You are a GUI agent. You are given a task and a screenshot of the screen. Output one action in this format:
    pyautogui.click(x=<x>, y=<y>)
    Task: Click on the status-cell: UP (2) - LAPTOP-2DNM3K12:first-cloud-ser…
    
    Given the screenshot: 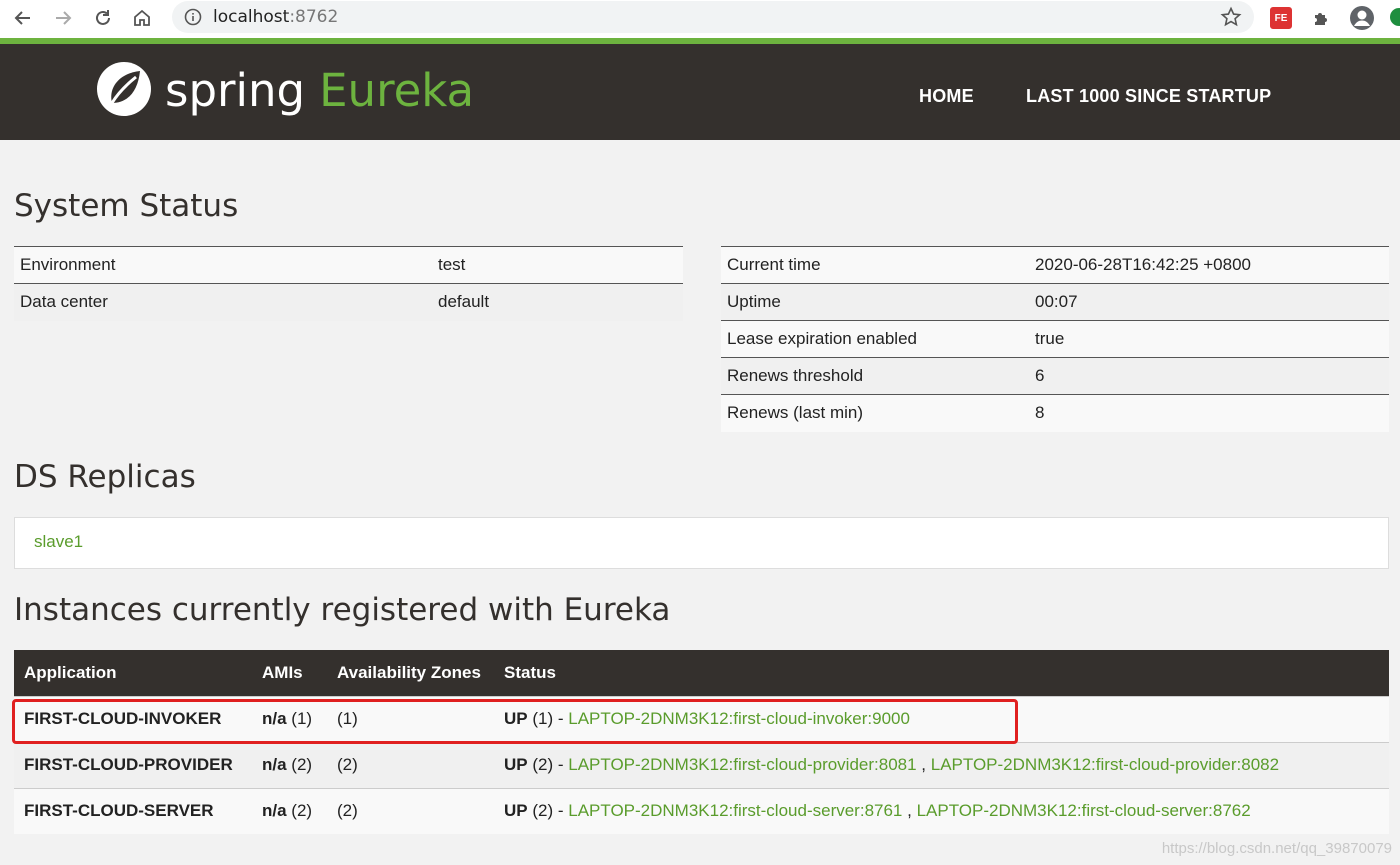 What is the action you would take?
    pyautogui.click(x=941, y=810)
    